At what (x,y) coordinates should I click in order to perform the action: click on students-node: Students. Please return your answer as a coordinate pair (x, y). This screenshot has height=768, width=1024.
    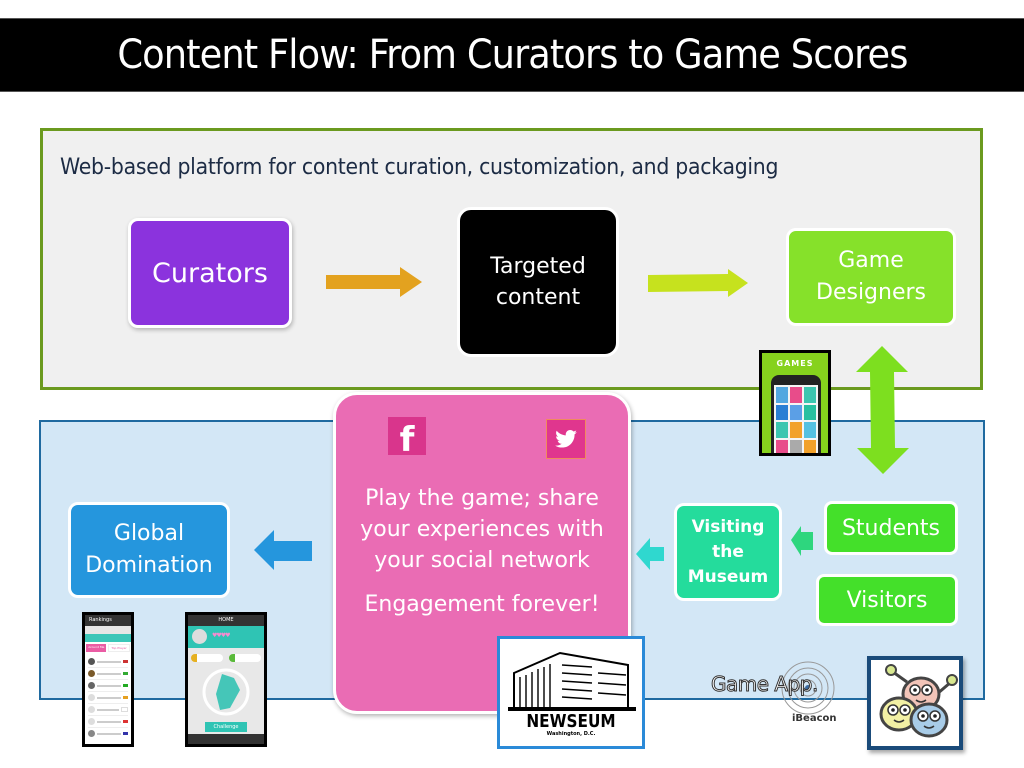
    Looking at the image, I should click on (891, 528).